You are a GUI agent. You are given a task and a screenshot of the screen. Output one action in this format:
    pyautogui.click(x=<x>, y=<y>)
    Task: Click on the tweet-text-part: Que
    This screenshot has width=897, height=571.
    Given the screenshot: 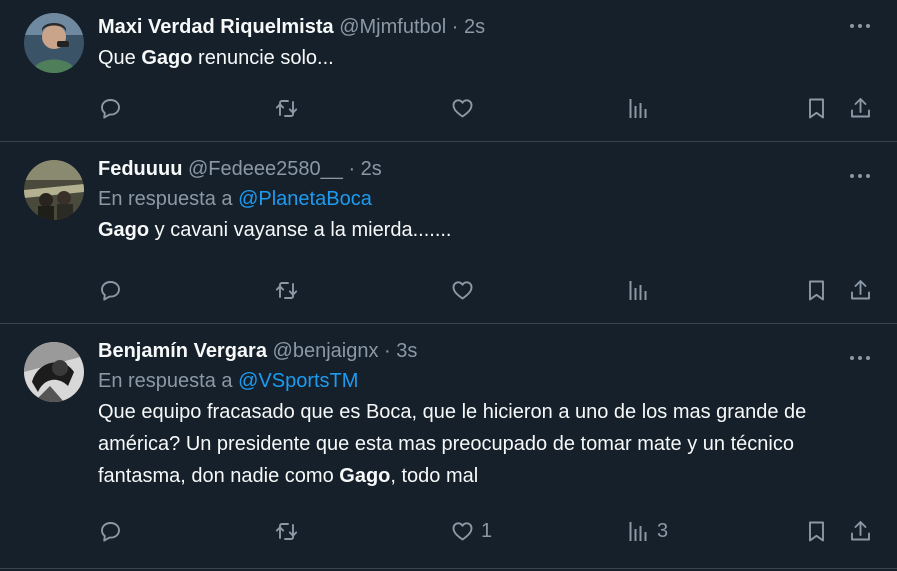 What is the action you would take?
    pyautogui.click(x=120, y=58)
    